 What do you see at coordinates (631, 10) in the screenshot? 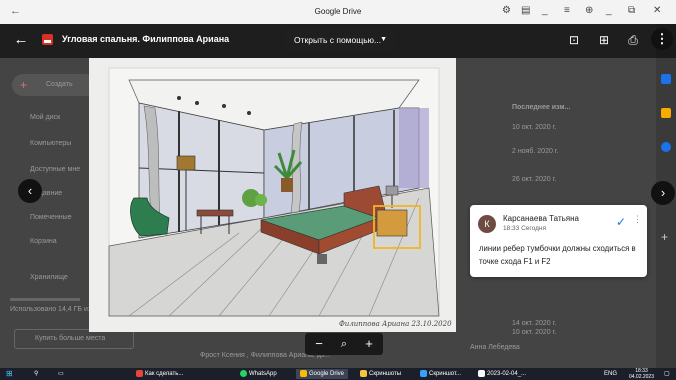
I see `restore-icon: ⧉` at bounding box center [631, 10].